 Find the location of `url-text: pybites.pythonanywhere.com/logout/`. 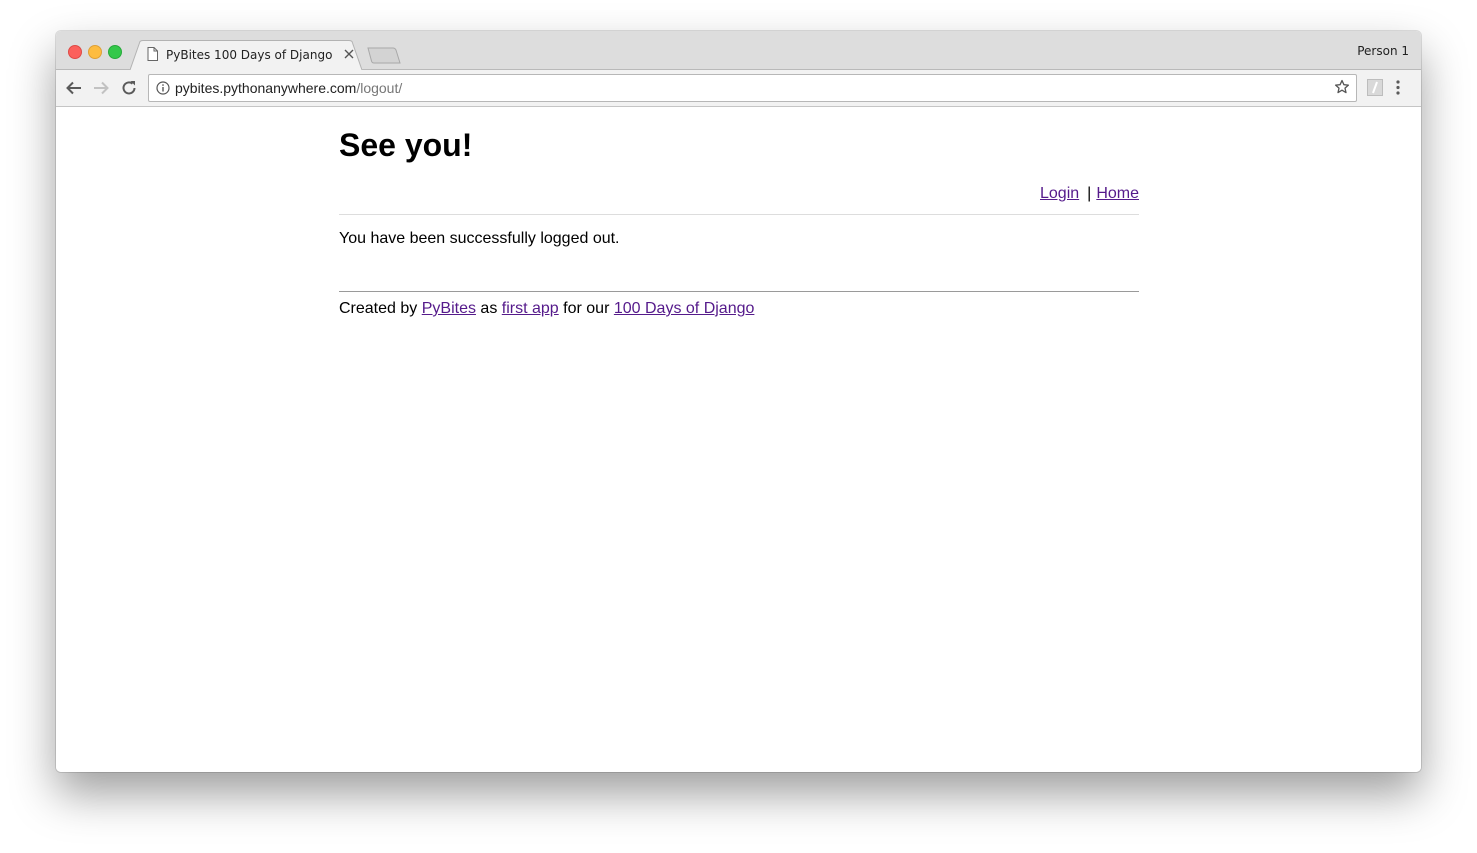

url-text: pybites.pythonanywhere.com/logout/ is located at coordinates (288, 88).